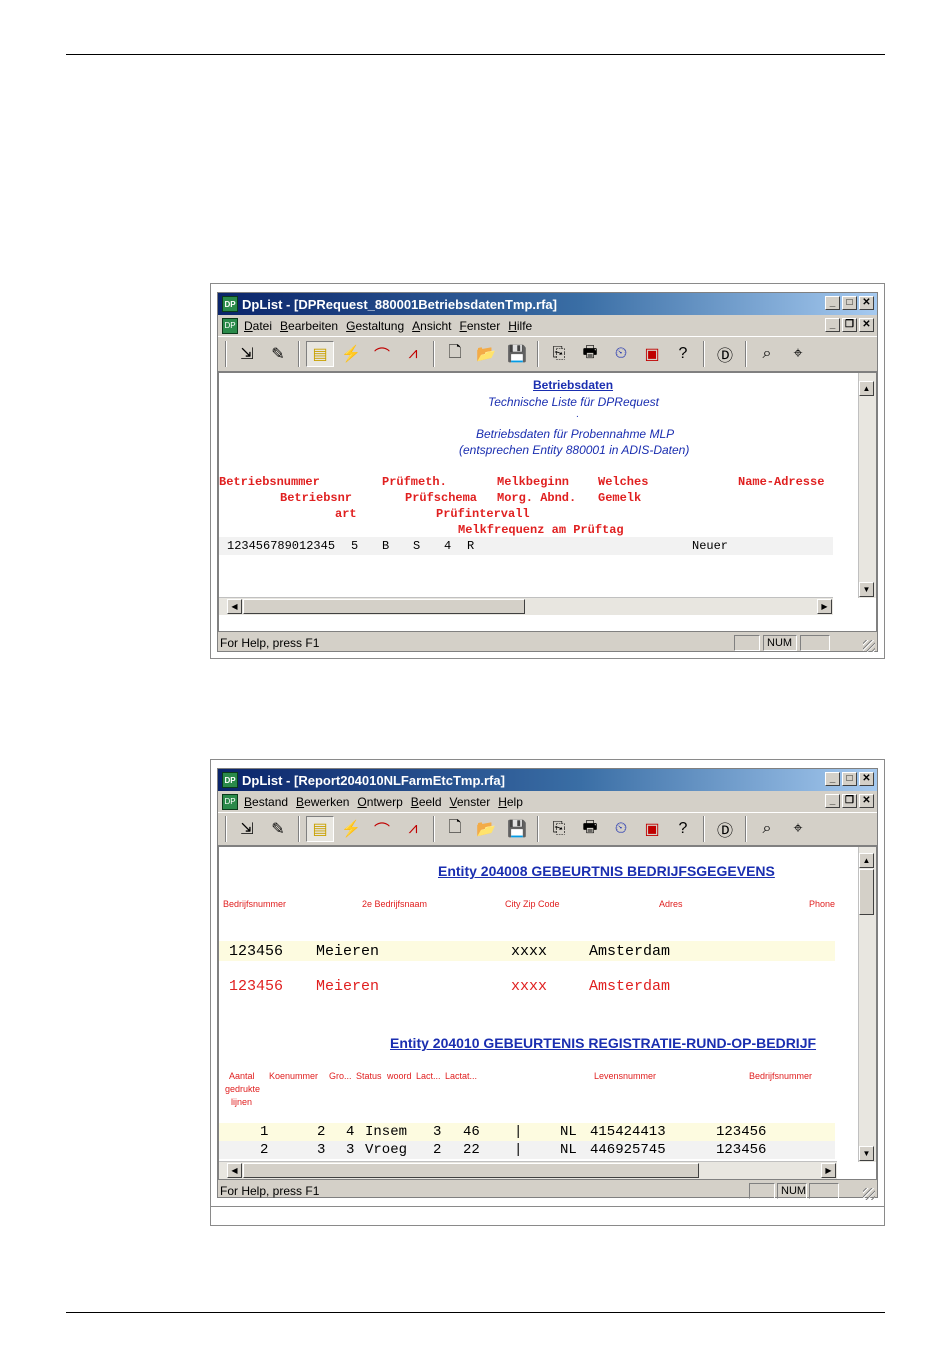  What do you see at coordinates (568, 1132) in the screenshot?
I see `cell-country: NL` at bounding box center [568, 1132].